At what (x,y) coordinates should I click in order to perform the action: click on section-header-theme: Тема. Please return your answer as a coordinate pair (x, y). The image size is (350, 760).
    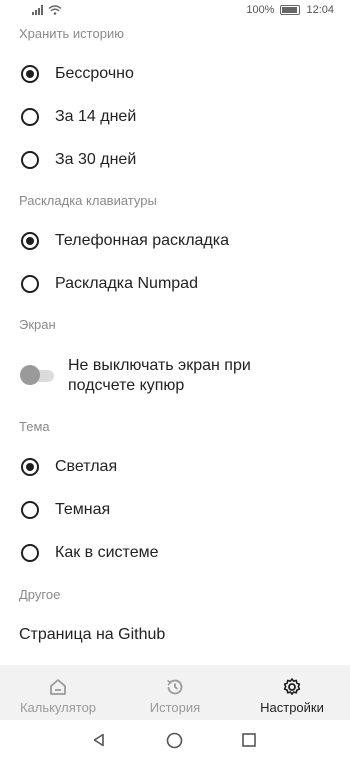
    Looking at the image, I should click on (34, 426).